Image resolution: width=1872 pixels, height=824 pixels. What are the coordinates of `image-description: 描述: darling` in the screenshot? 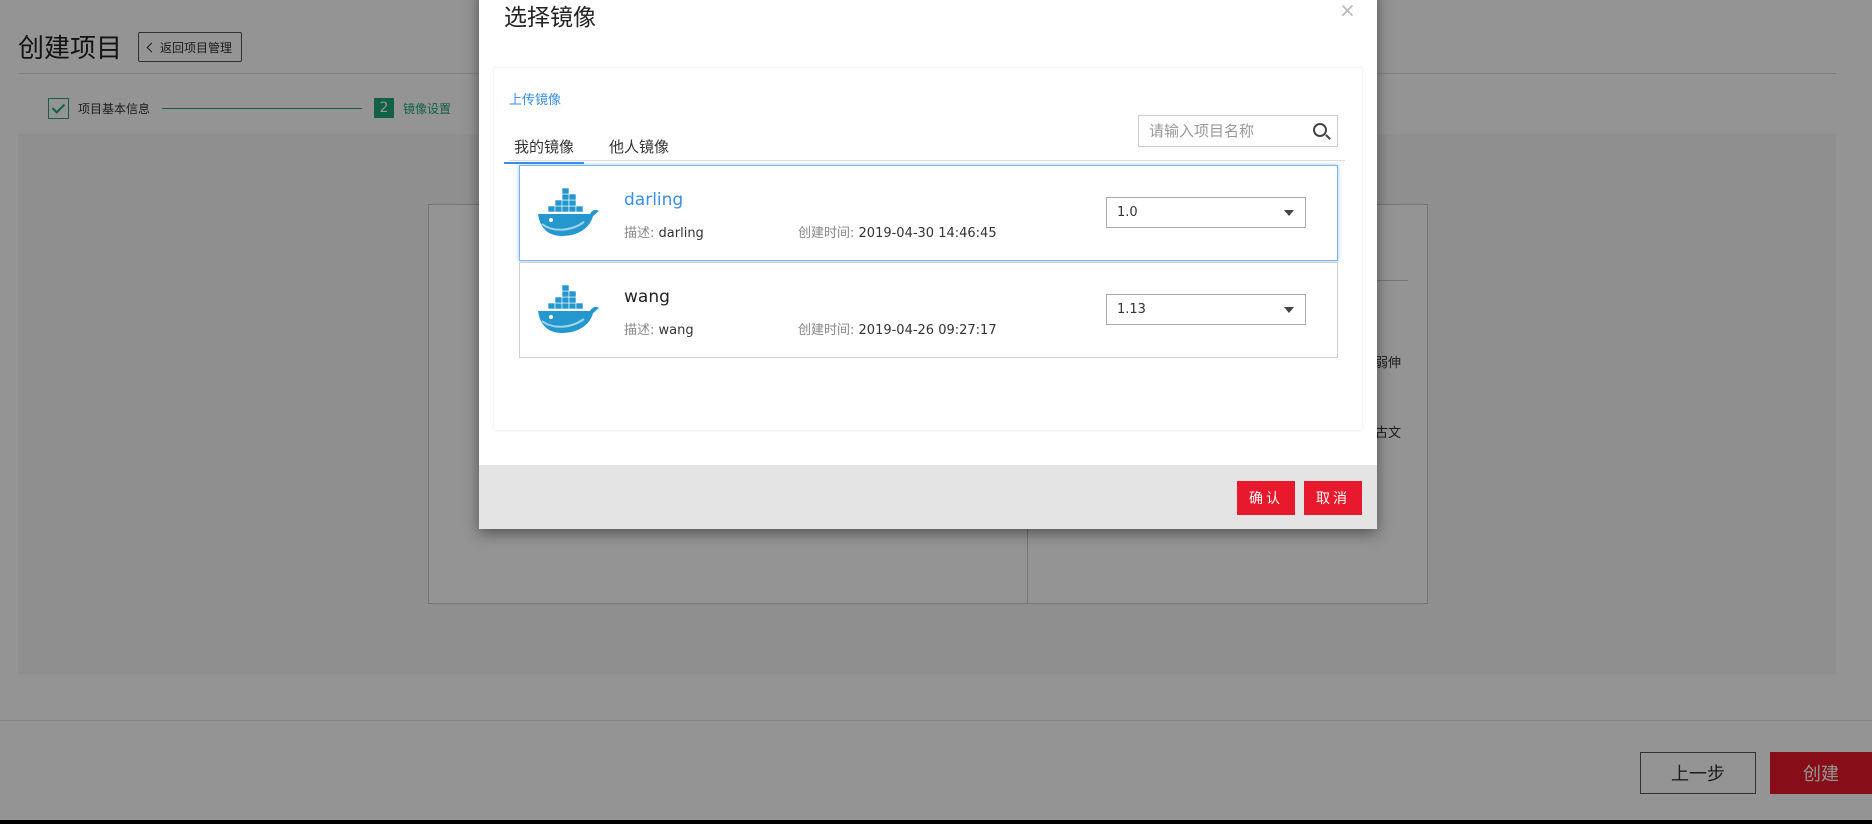 It's located at (664, 231).